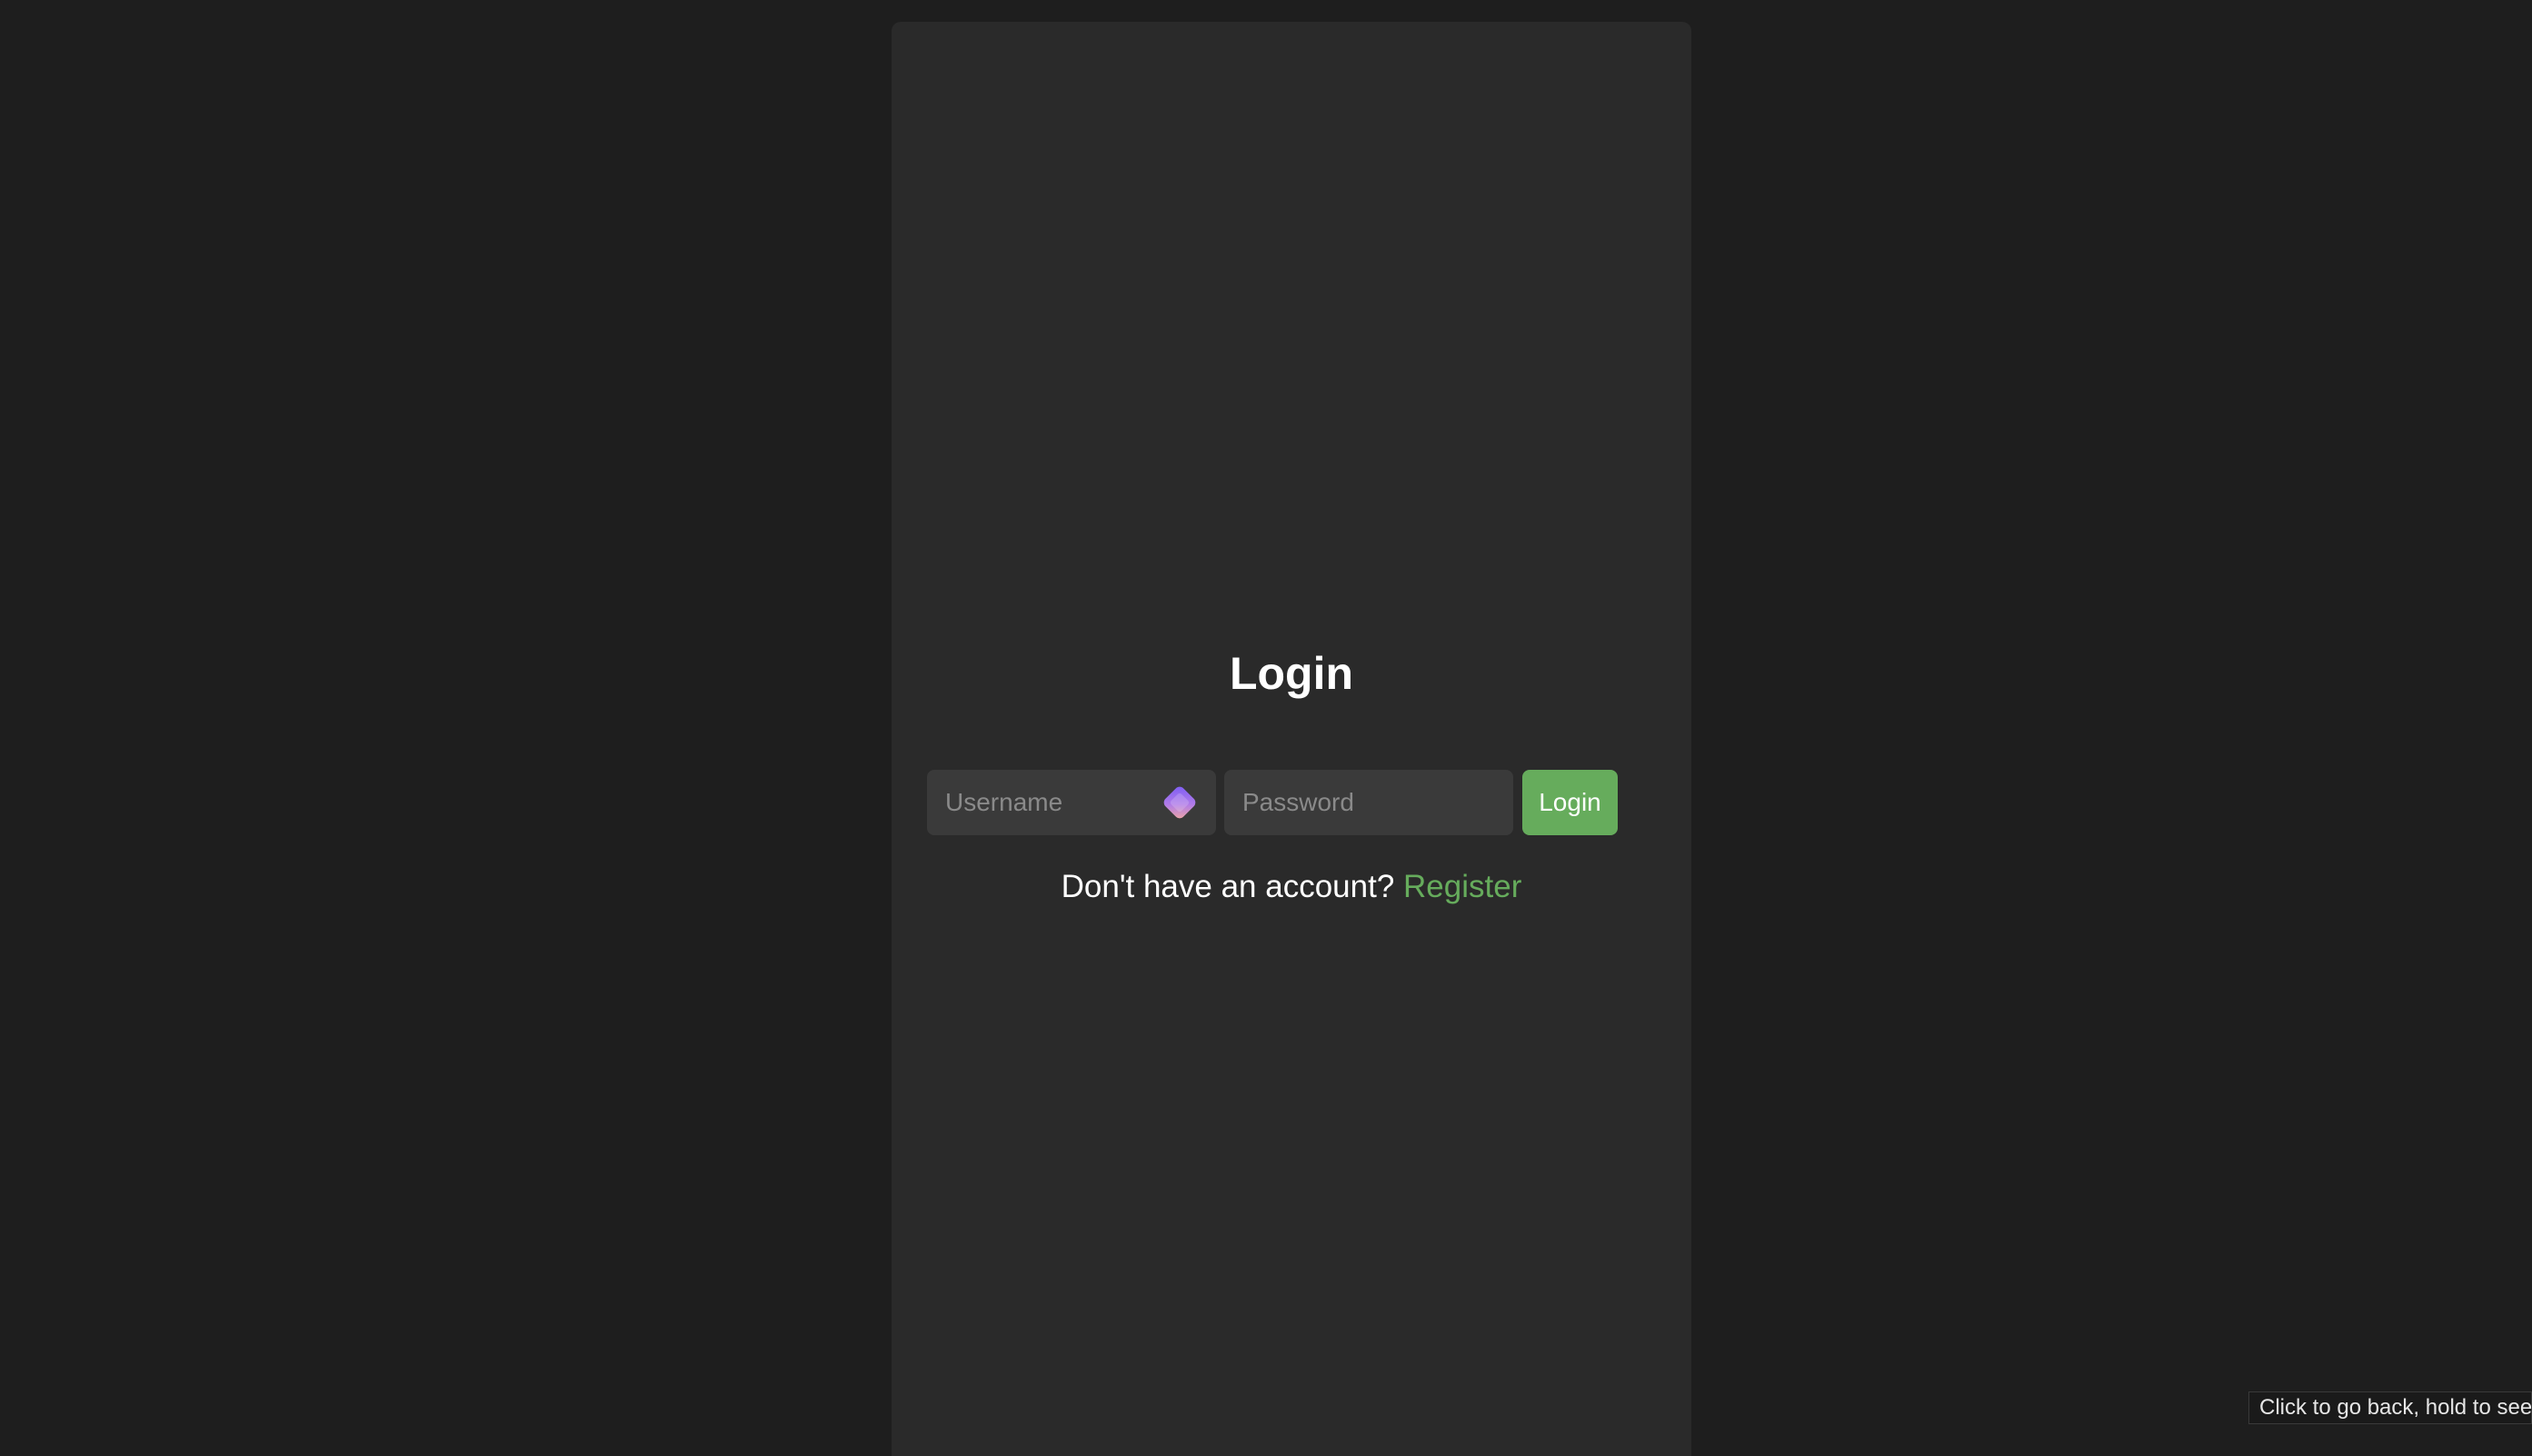 The height and width of the screenshot is (1456, 2532). I want to click on back-button-tooltip: Click to go back, hold to see, so click(2390, 1407).